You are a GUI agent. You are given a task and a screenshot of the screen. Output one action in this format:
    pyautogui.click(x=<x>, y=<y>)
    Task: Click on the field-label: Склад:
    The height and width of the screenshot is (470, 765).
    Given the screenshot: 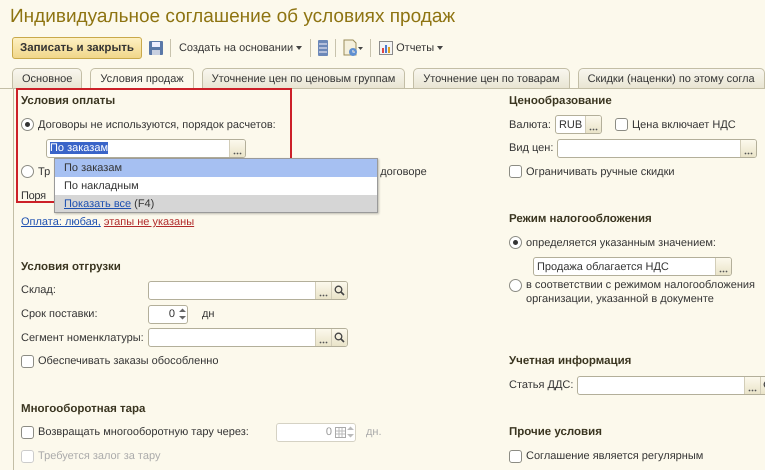 What is the action you would take?
    pyautogui.click(x=39, y=290)
    